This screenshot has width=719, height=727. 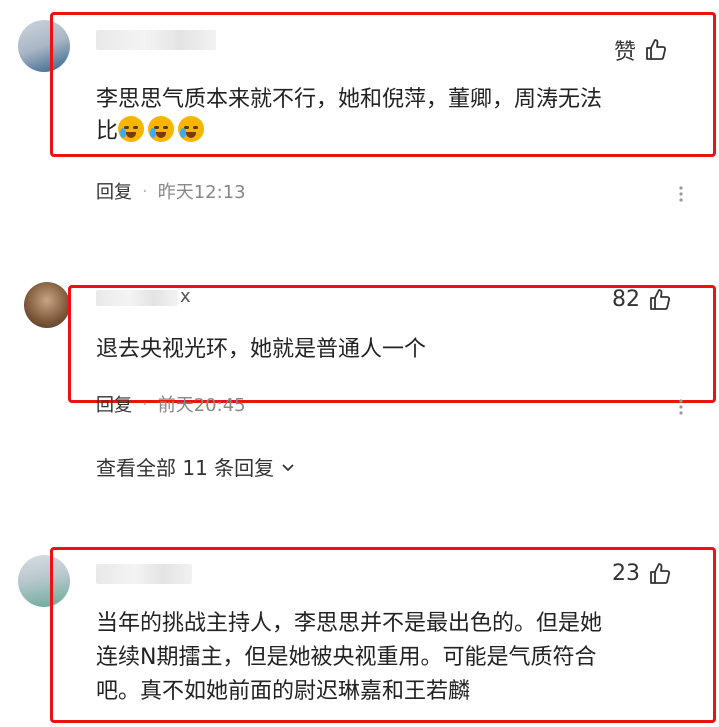 I want to click on comment-meta: 回复 · 昨天12:13, so click(x=171, y=191).